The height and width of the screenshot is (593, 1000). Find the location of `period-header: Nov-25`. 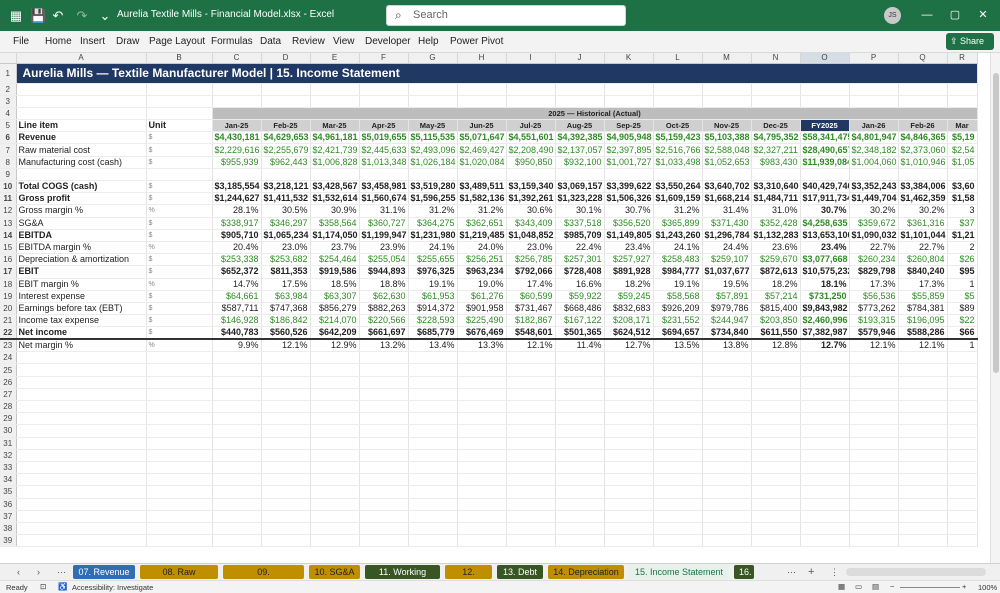

period-header: Nov-25 is located at coordinates (727, 126).